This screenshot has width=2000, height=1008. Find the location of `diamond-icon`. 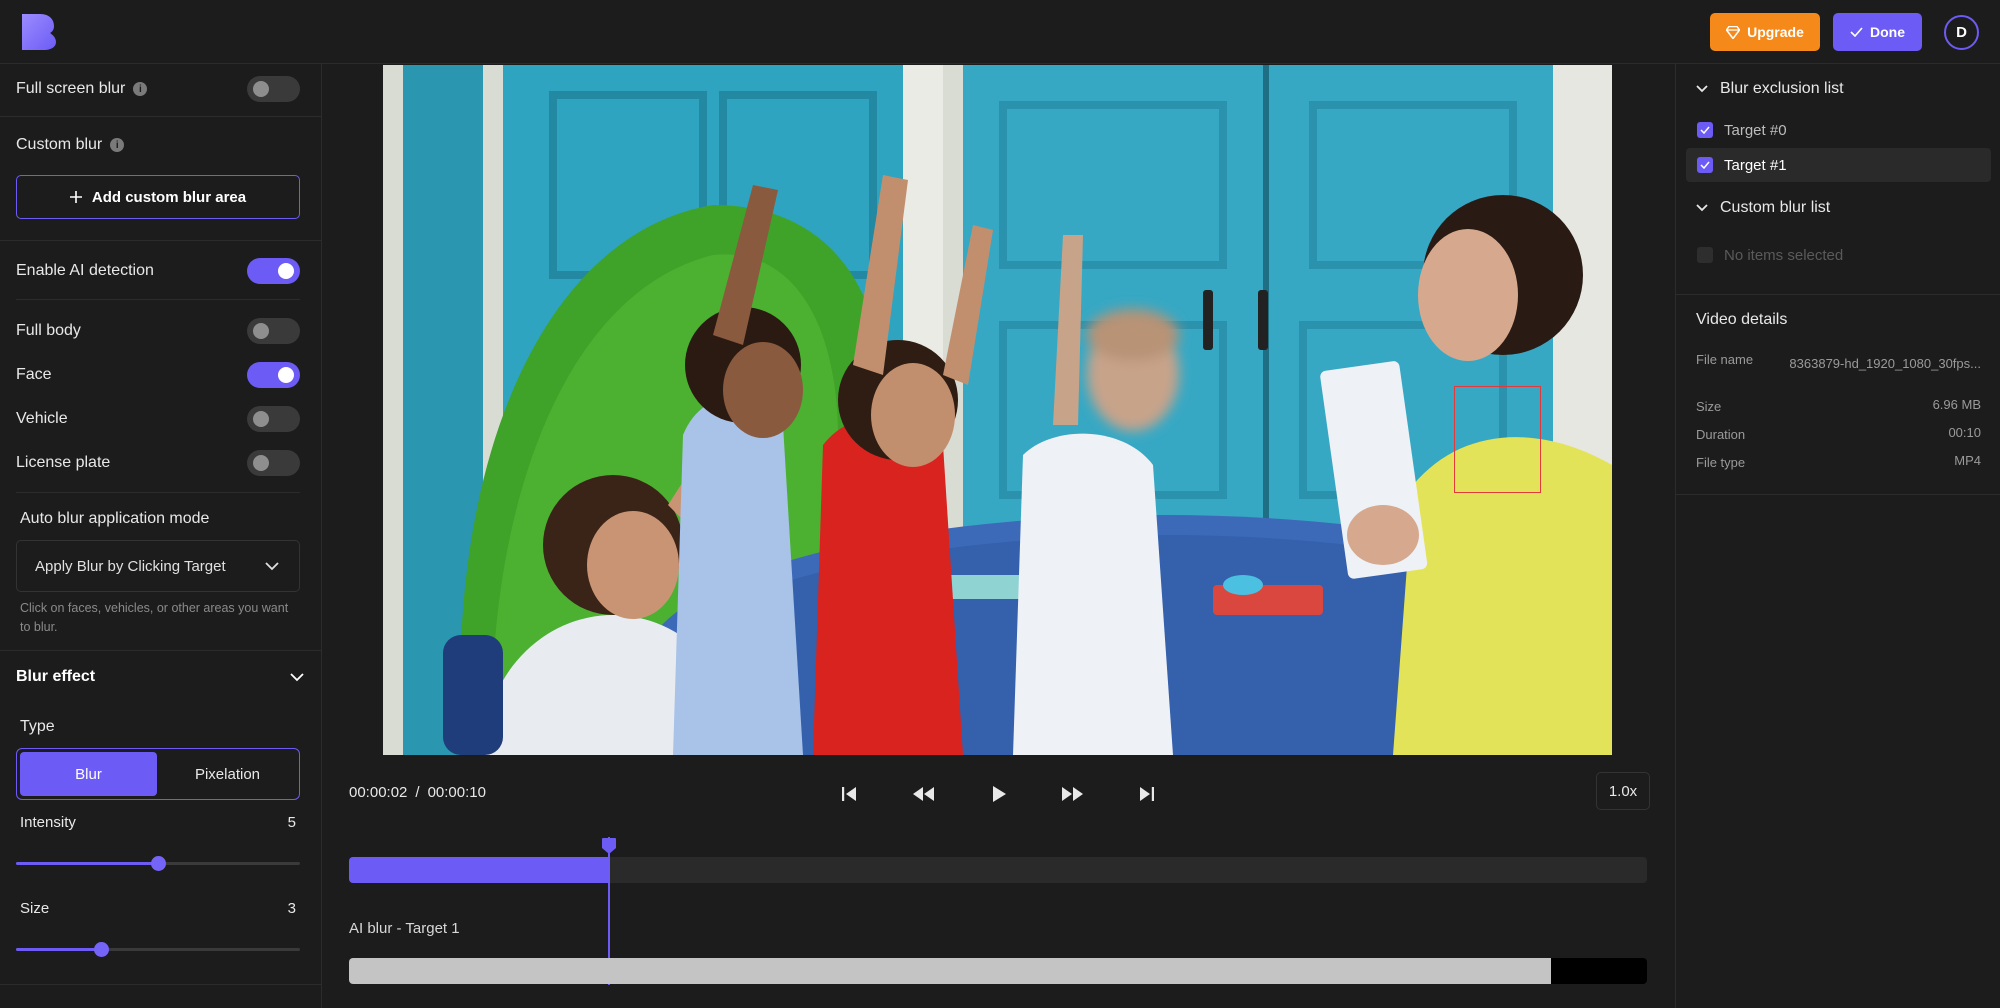

diamond-icon is located at coordinates (1733, 32).